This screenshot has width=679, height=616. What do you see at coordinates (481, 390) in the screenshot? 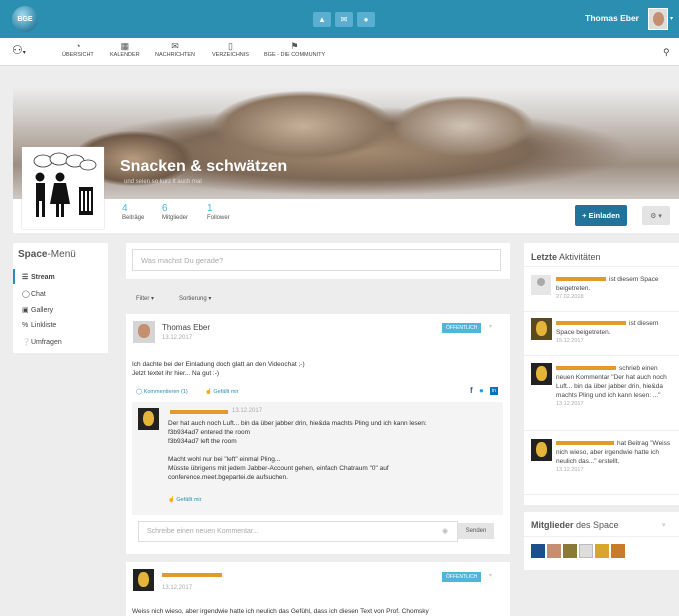
I see `twitter-icon: ●` at bounding box center [481, 390].